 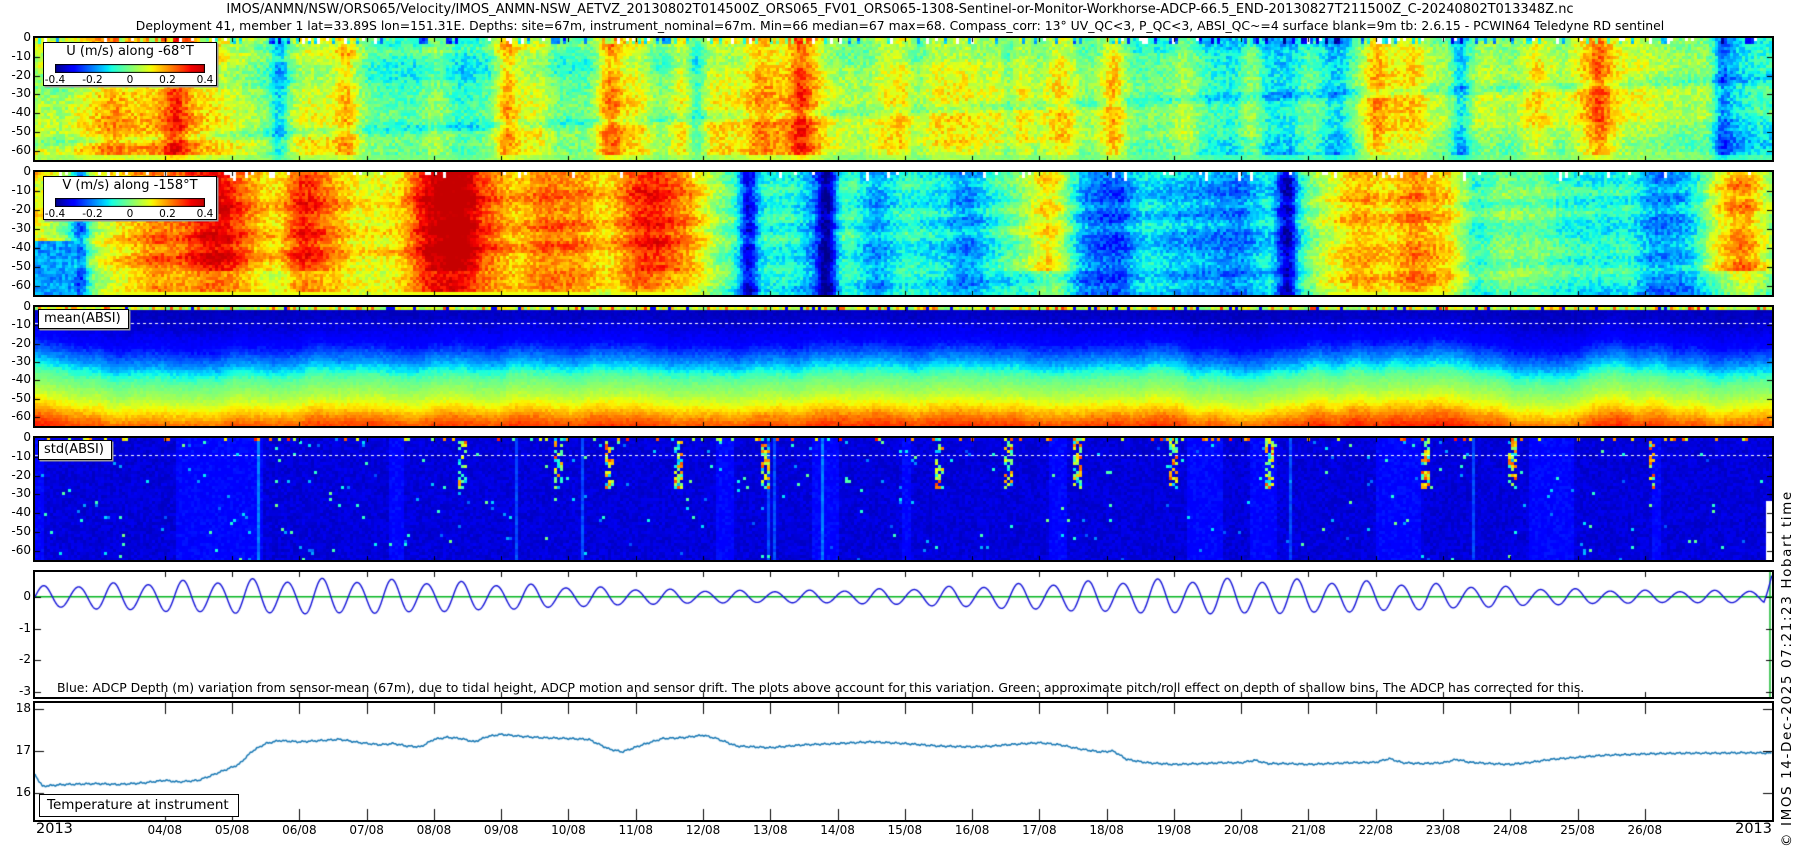 I want to click on v-velocity-heatmap, so click(x=903, y=233).